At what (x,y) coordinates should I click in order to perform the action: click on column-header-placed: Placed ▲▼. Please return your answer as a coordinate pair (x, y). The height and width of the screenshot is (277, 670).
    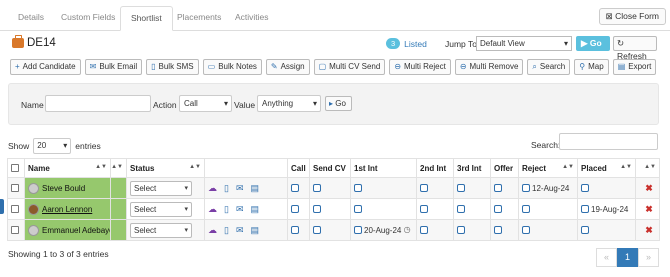
    Looking at the image, I should click on (606, 168).